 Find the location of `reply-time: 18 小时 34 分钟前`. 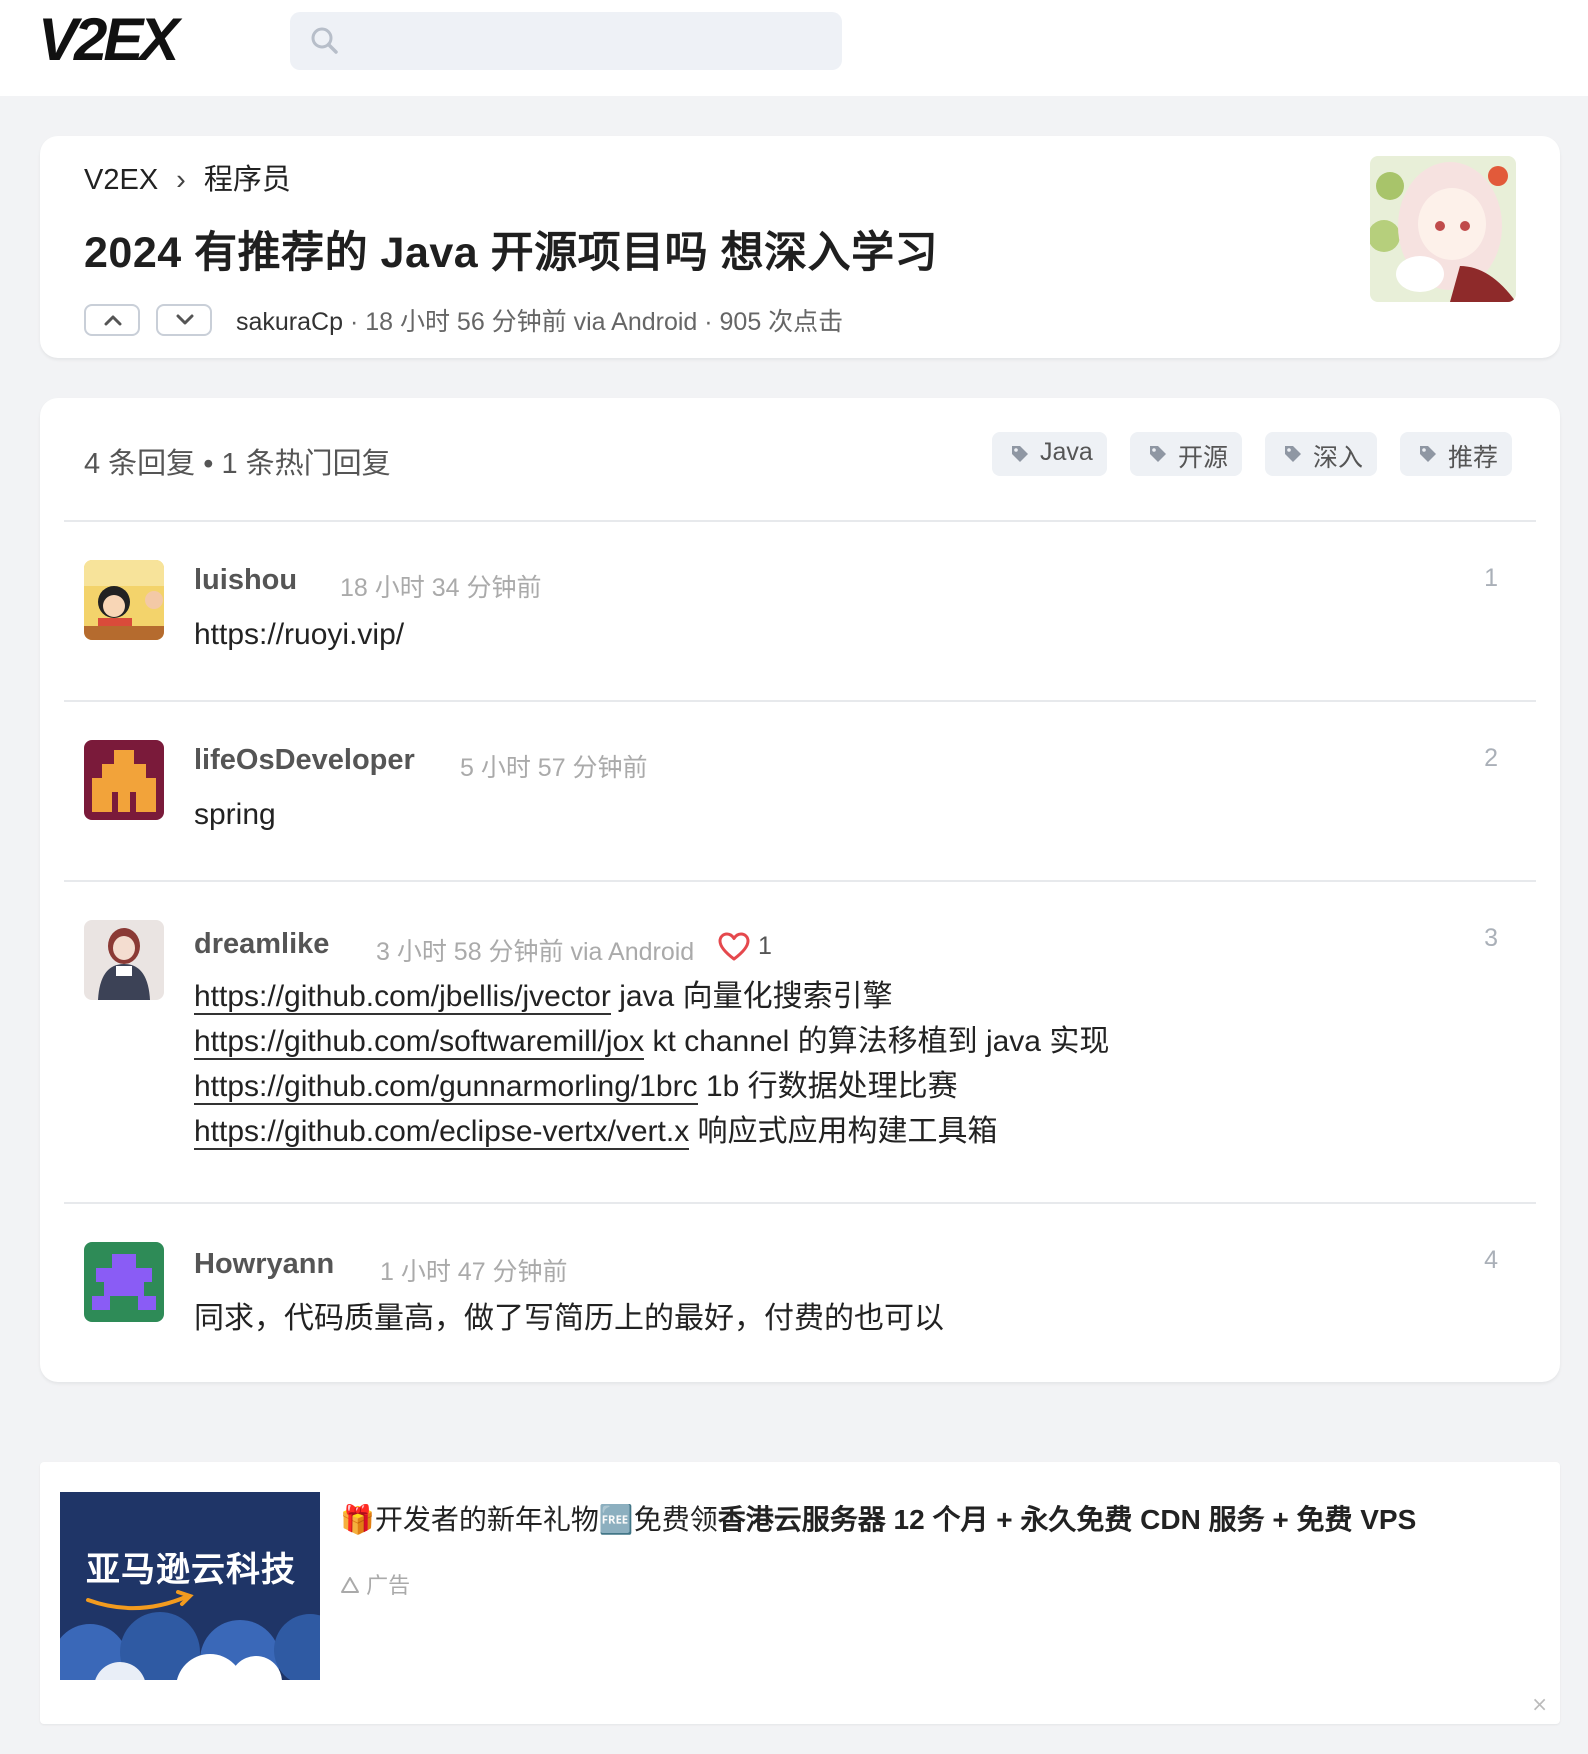

reply-time: 18 小时 34 分钟前 is located at coordinates (441, 588).